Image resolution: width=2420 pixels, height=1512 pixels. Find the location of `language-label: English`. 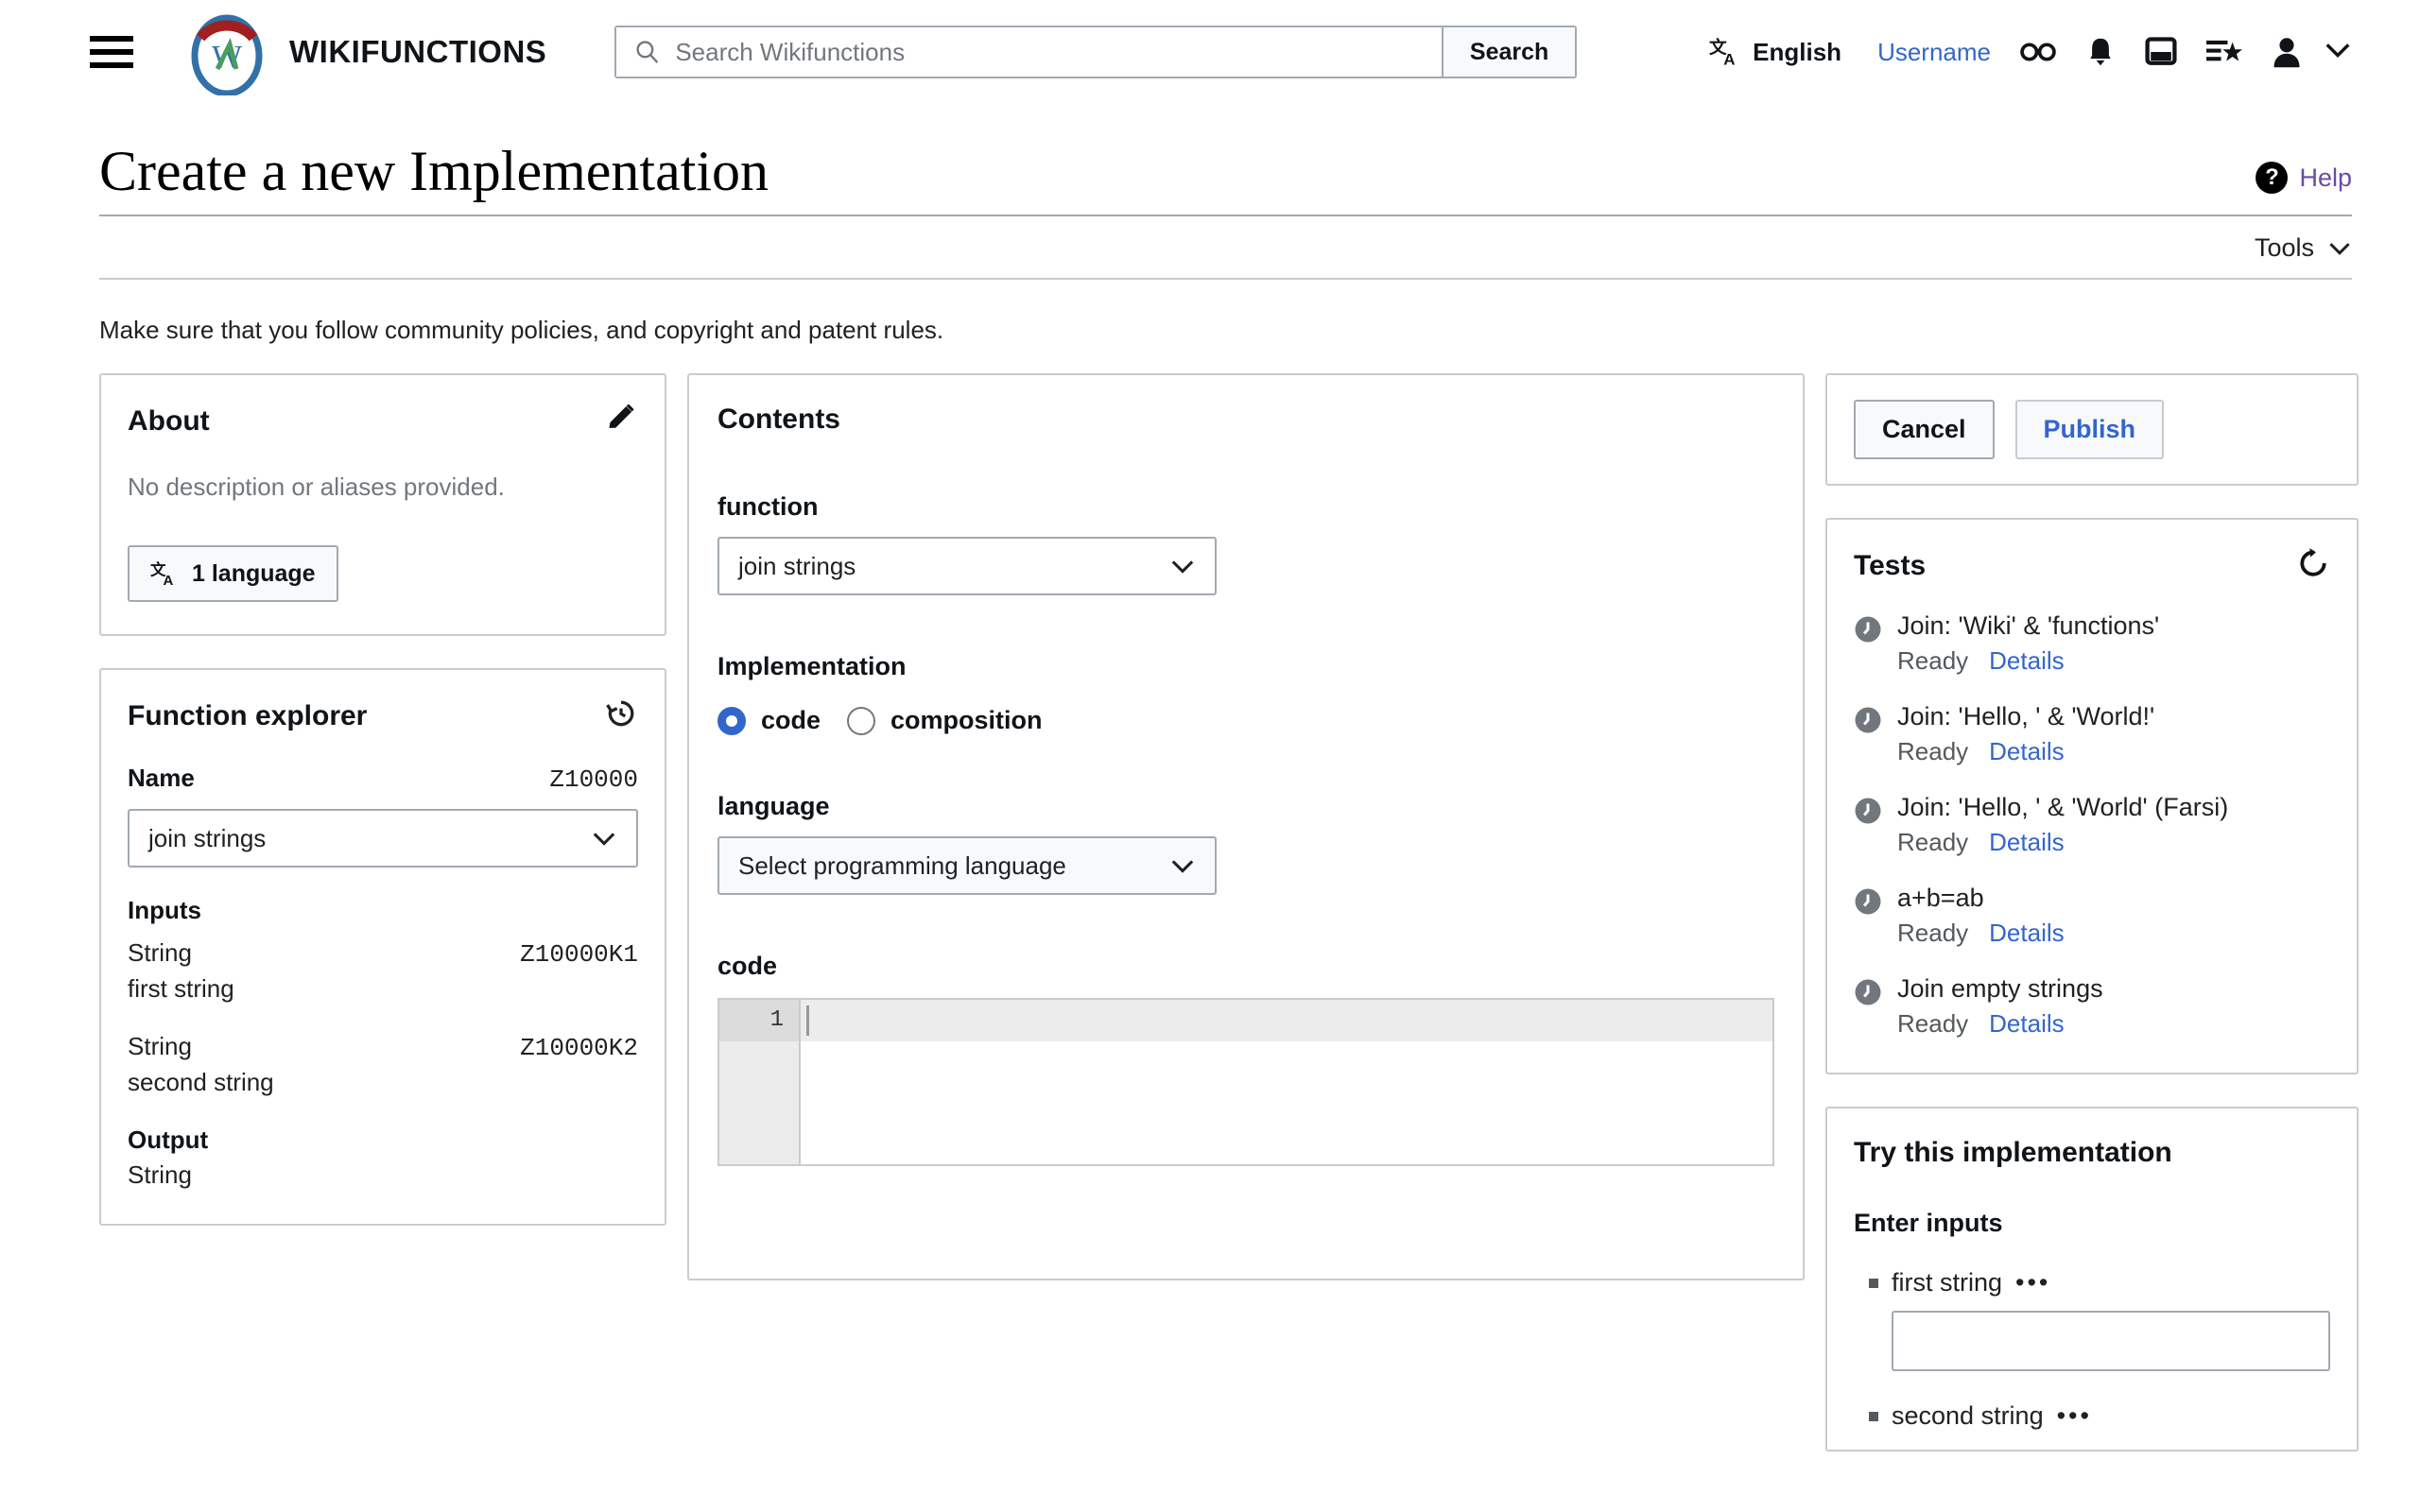

language-label: English is located at coordinates (1797, 51).